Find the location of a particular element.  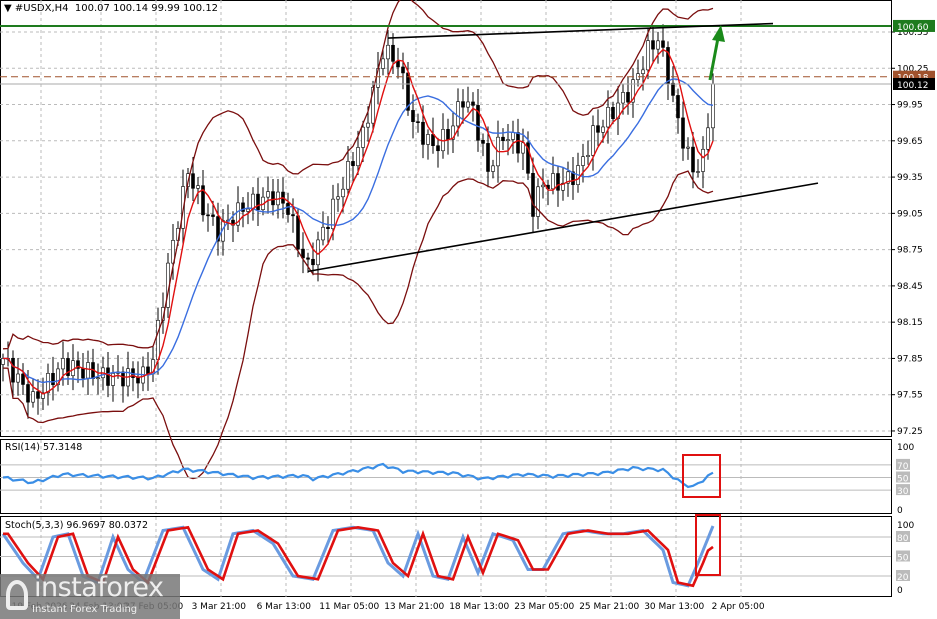

rsi-tick-label: 100 is located at coordinates (905, 448).